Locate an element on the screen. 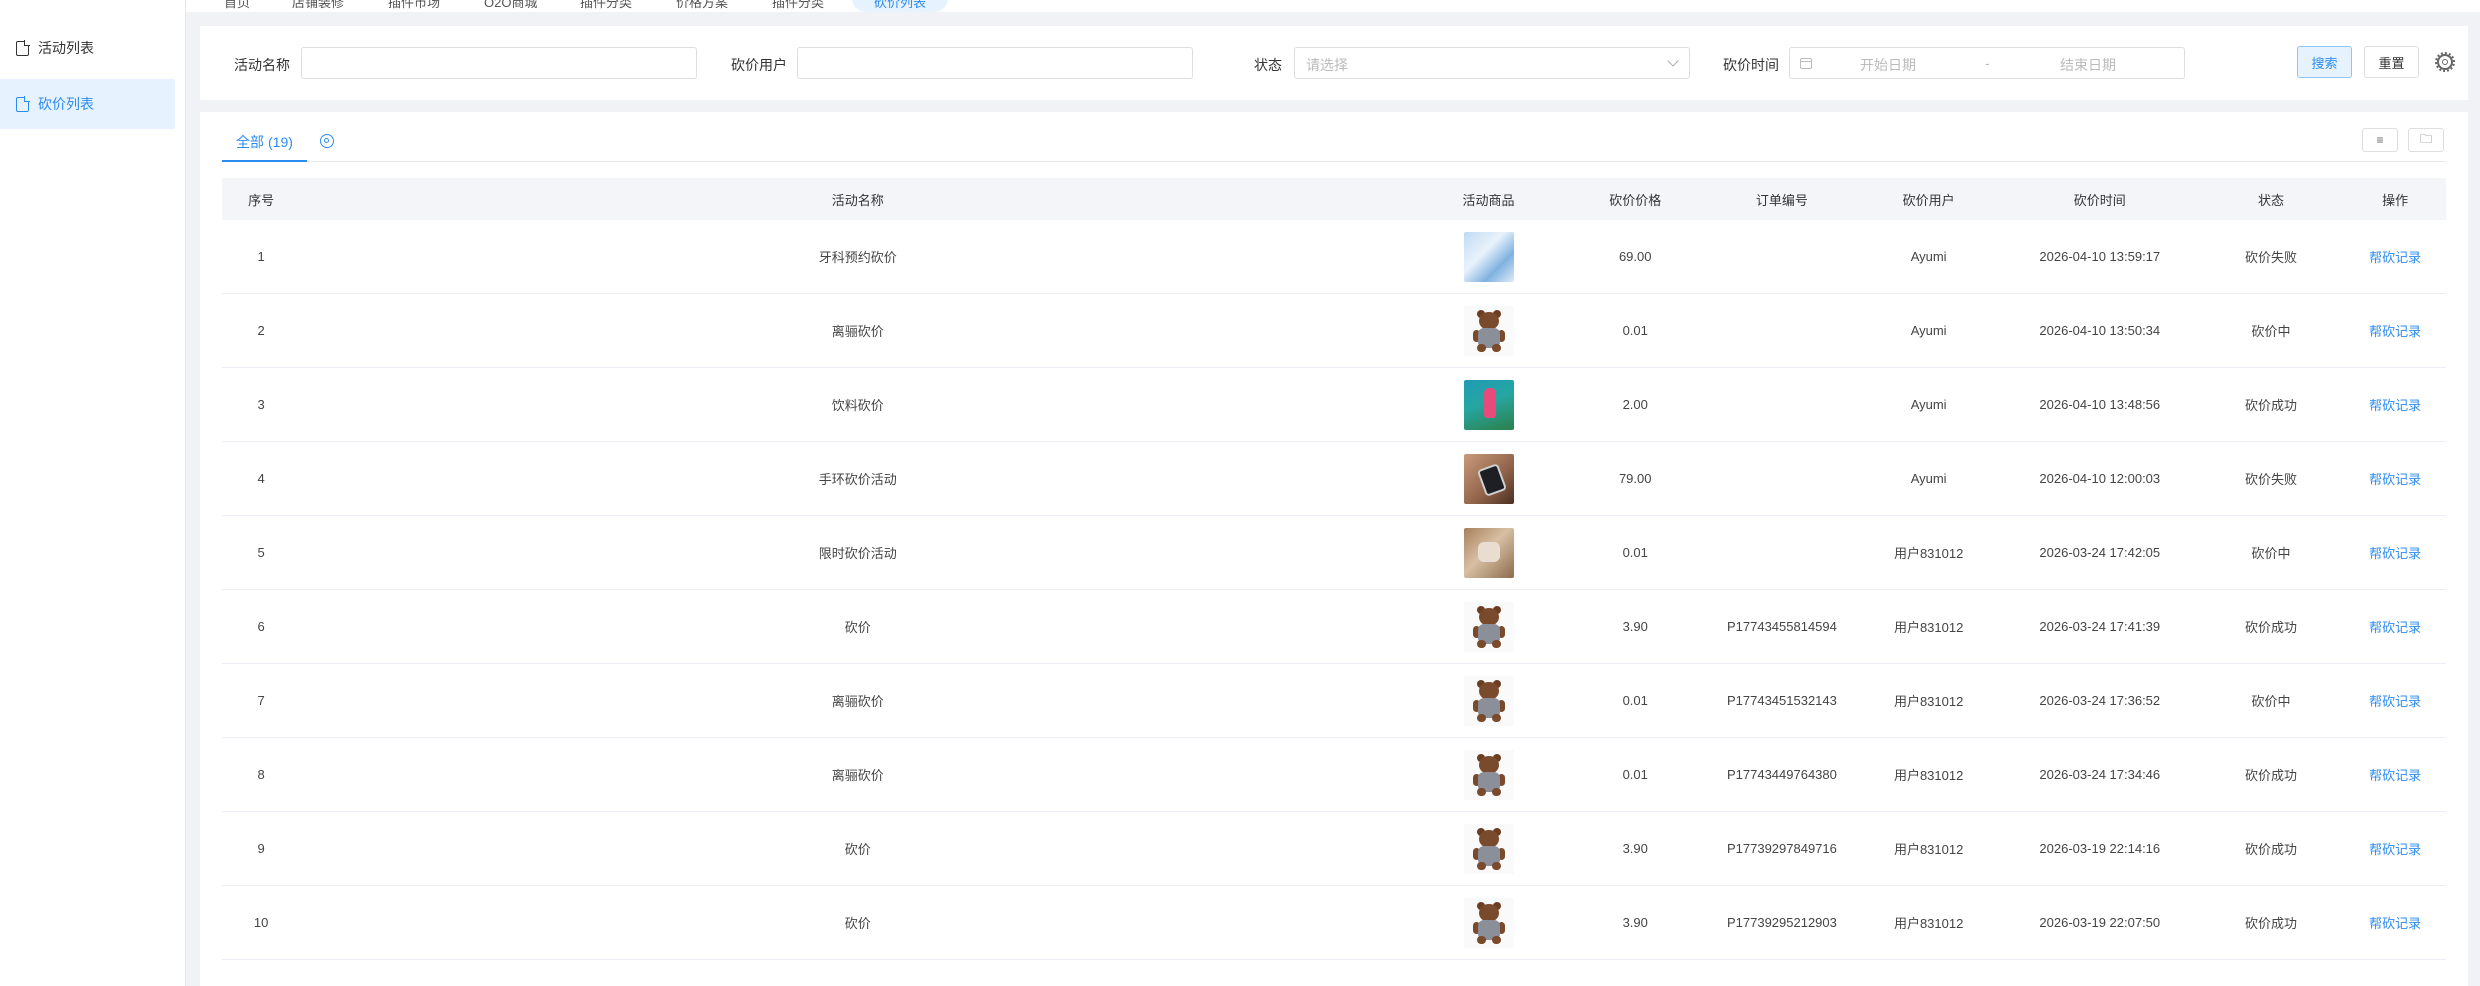 This screenshot has height=986, width=2480. order-number: P17743451532143 is located at coordinates (1781, 700).